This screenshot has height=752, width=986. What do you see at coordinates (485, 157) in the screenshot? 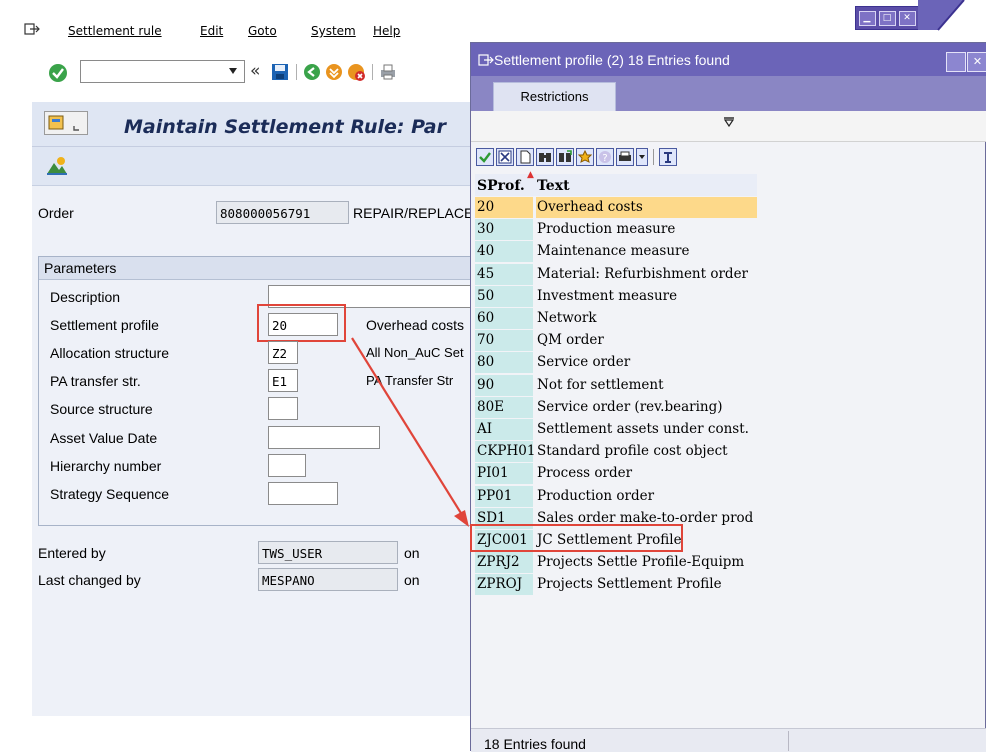
I see `check-icon` at bounding box center [485, 157].